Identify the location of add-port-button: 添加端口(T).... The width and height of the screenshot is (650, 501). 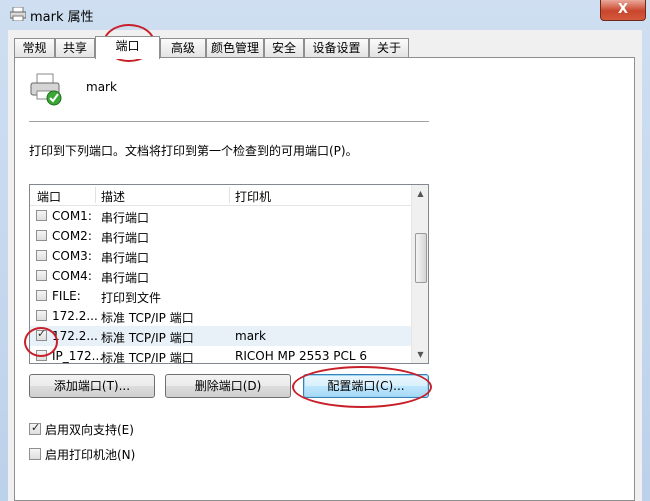
(92, 386).